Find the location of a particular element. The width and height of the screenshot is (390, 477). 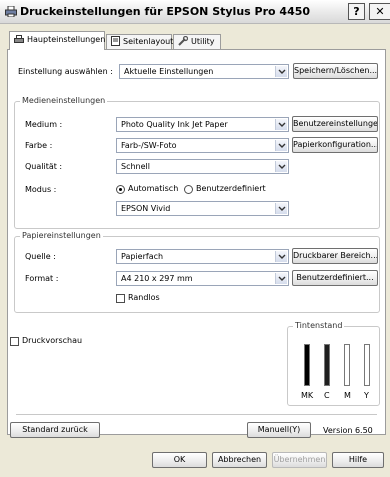

wrench-icon is located at coordinates (183, 40).